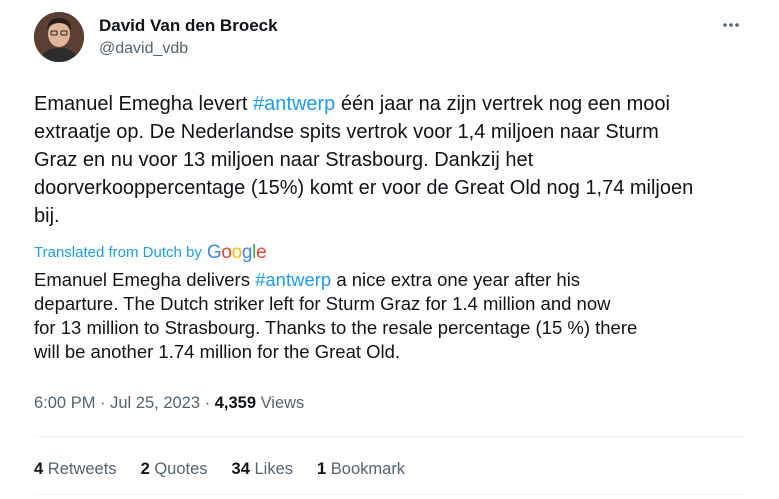  Describe the element at coordinates (188, 49) in the screenshot. I see `author-handle: @david_vdb` at that location.